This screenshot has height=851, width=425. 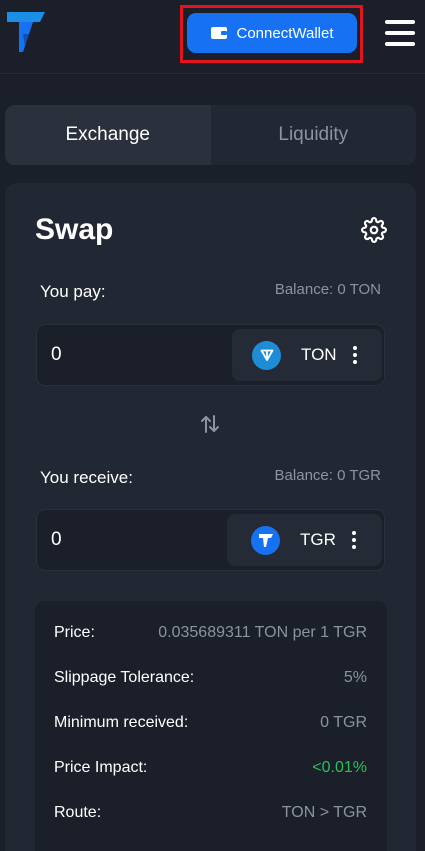 I want to click on detail-value: 5%, so click(x=355, y=677).